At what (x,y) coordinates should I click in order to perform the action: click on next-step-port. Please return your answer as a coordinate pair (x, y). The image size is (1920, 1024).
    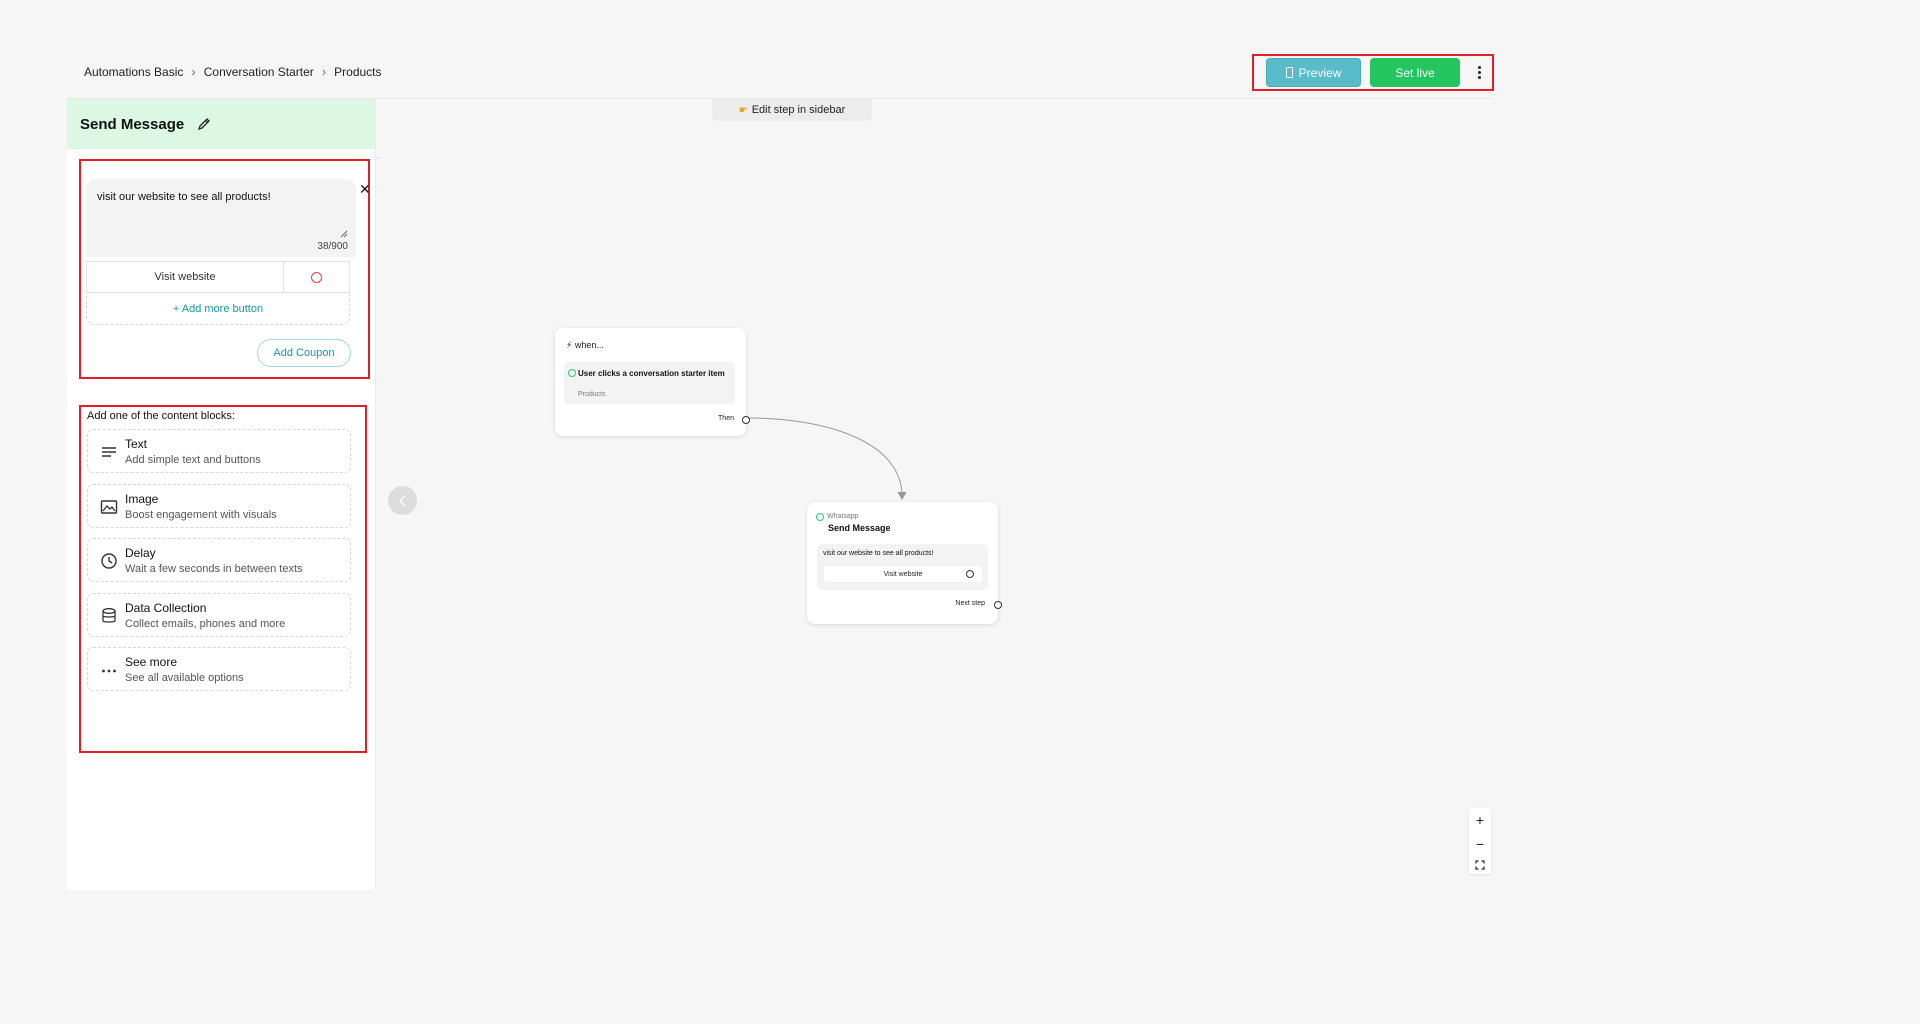
    Looking at the image, I should click on (998, 605).